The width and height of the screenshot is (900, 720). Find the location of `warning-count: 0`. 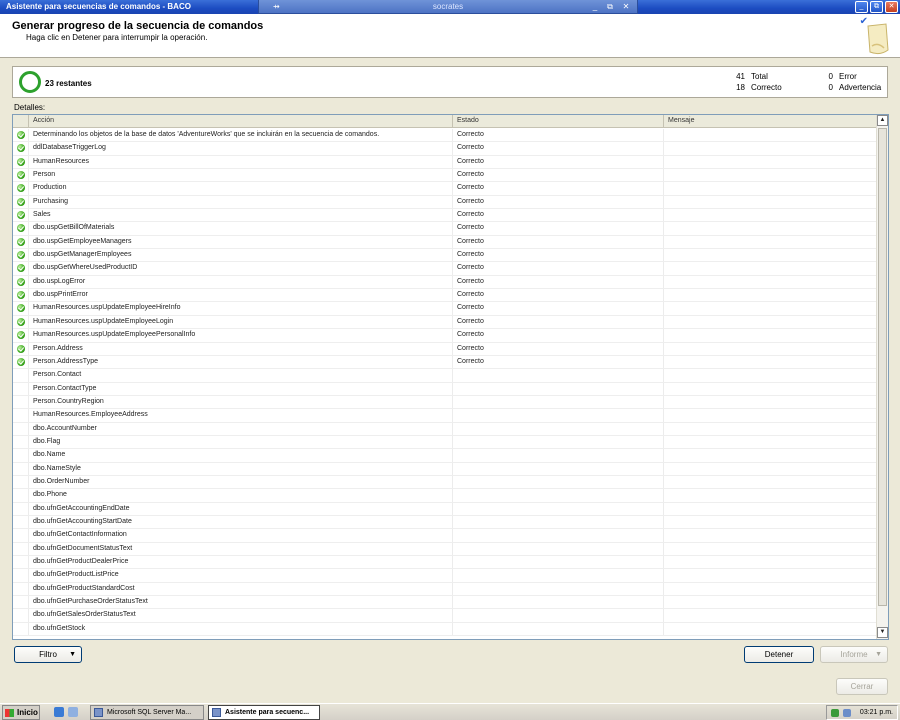

warning-count: 0 is located at coordinates (830, 87).